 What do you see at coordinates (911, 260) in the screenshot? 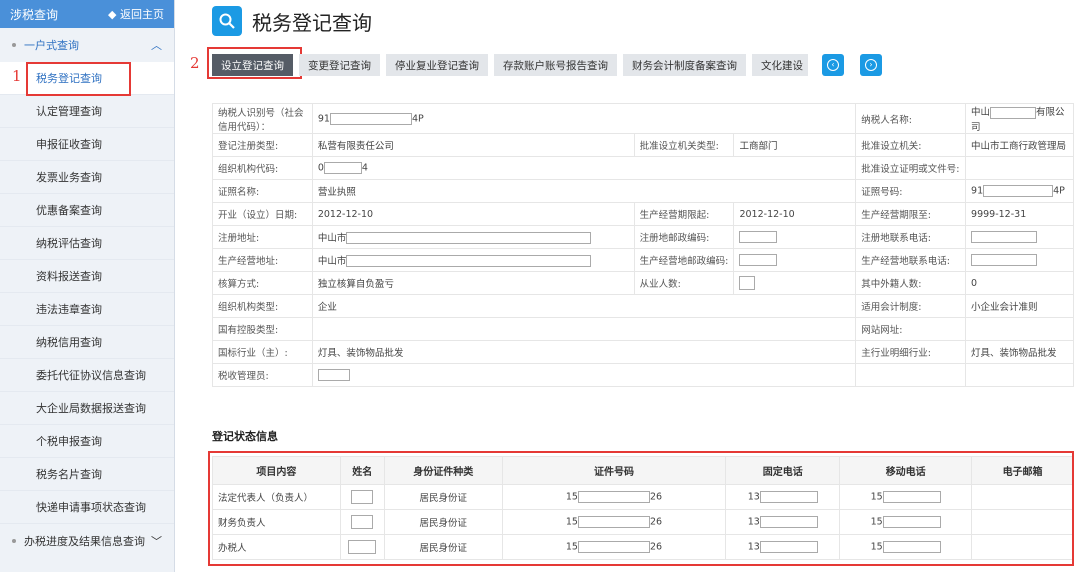
I see `field-label: 生产经营地联系电话:` at bounding box center [911, 260].